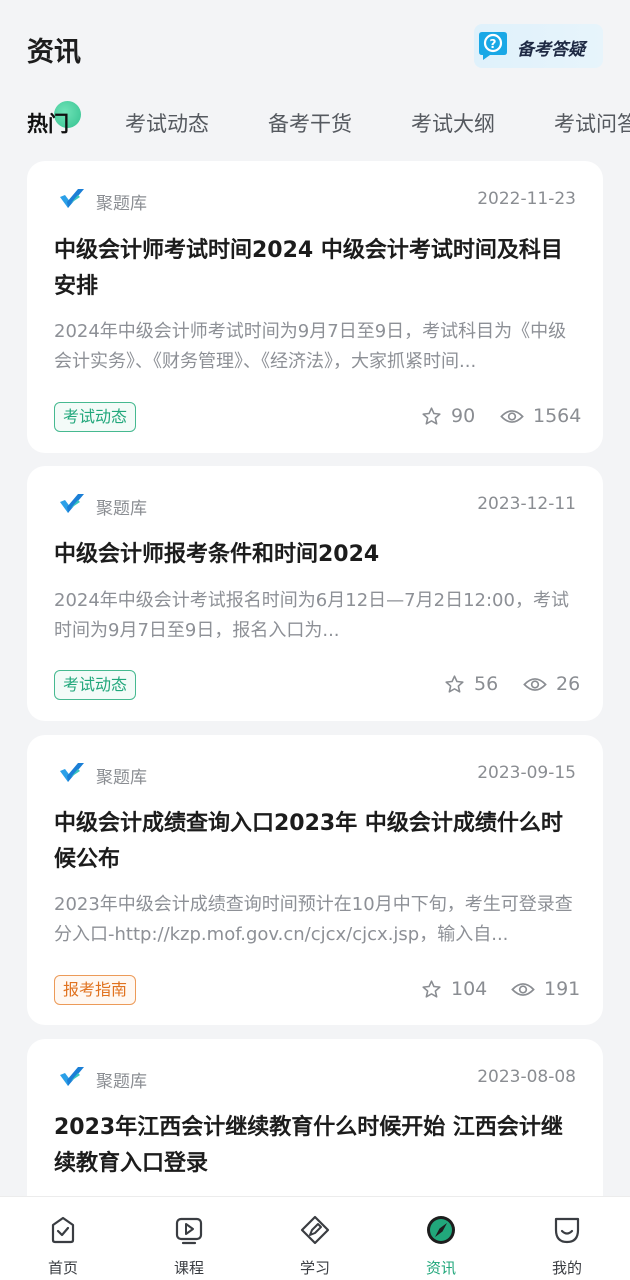 Image resolution: width=630 pixels, height=1280 pixels. What do you see at coordinates (63, 1230) in the screenshot?
I see `home-icon` at bounding box center [63, 1230].